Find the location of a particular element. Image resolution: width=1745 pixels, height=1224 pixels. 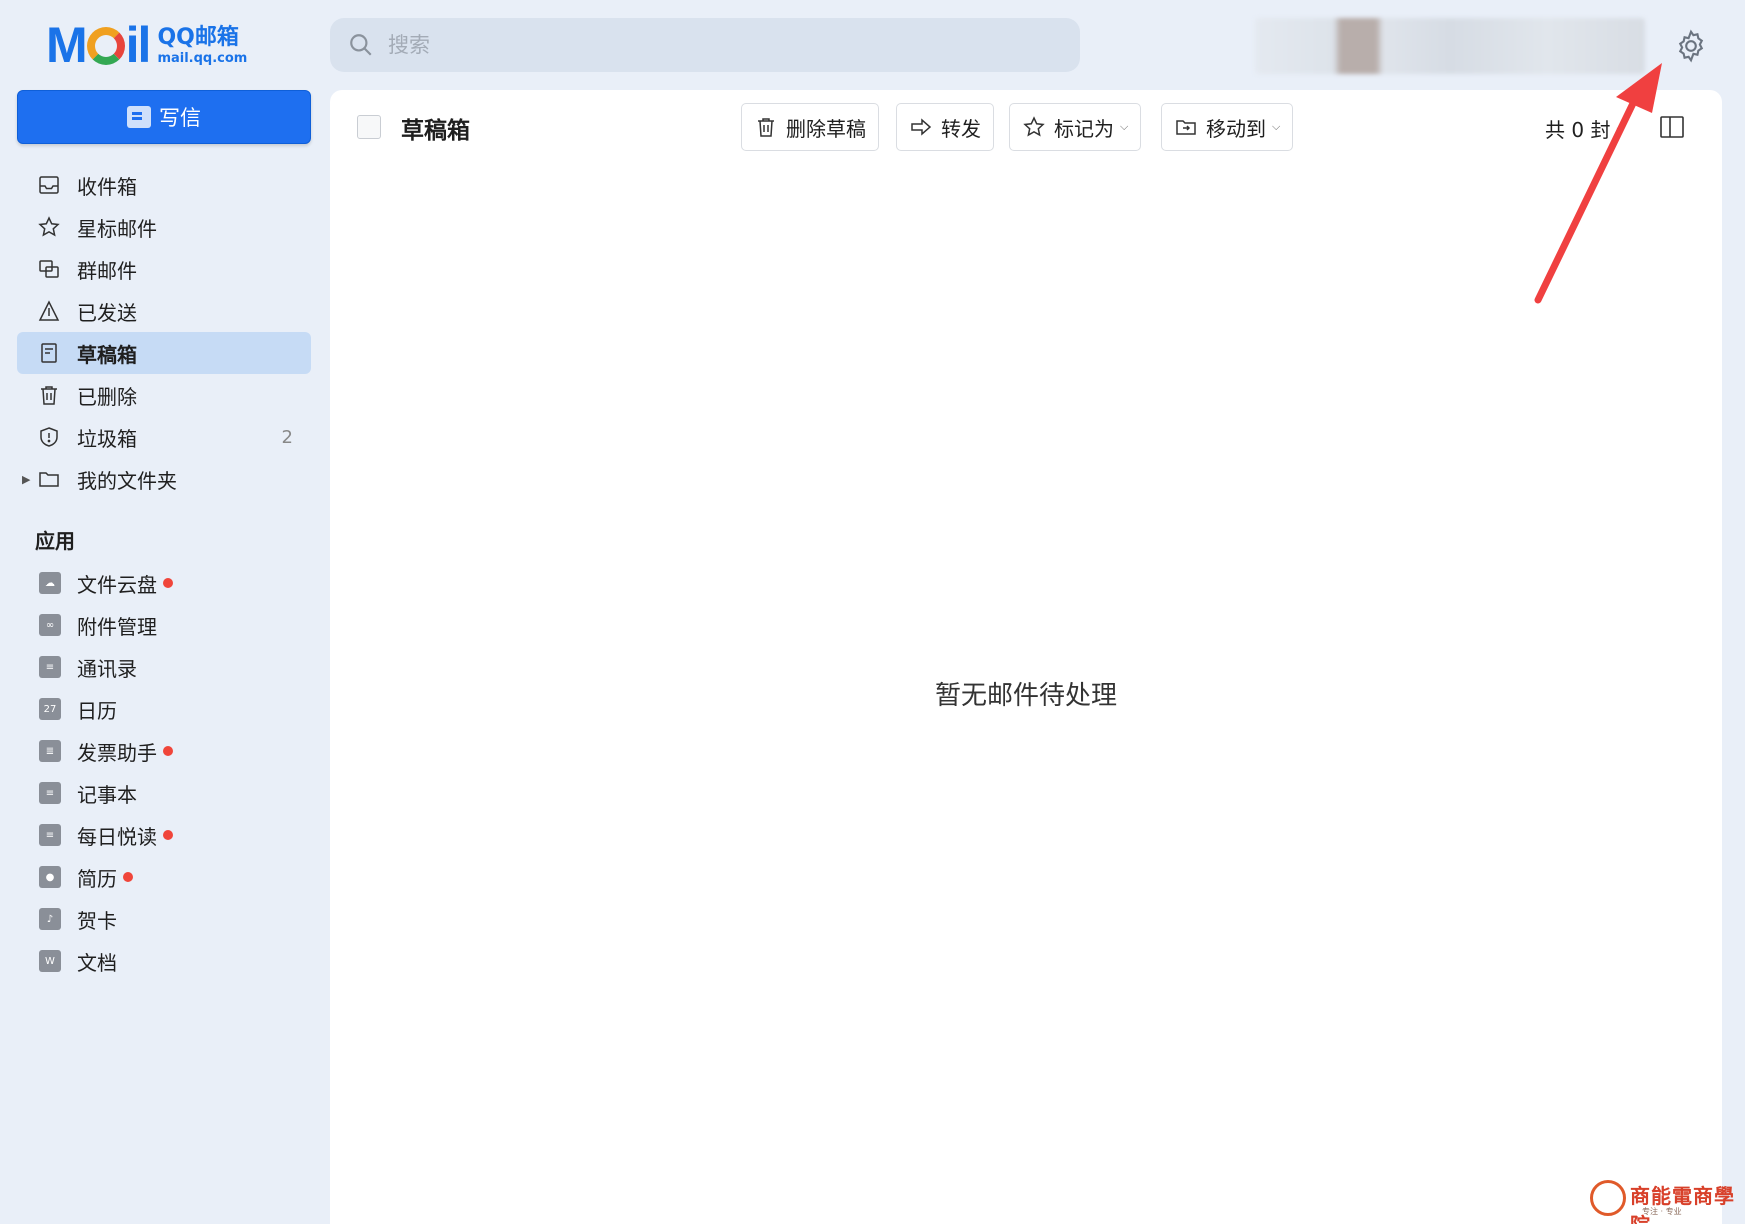

contacts-icon: ≡ is located at coordinates (50, 667).